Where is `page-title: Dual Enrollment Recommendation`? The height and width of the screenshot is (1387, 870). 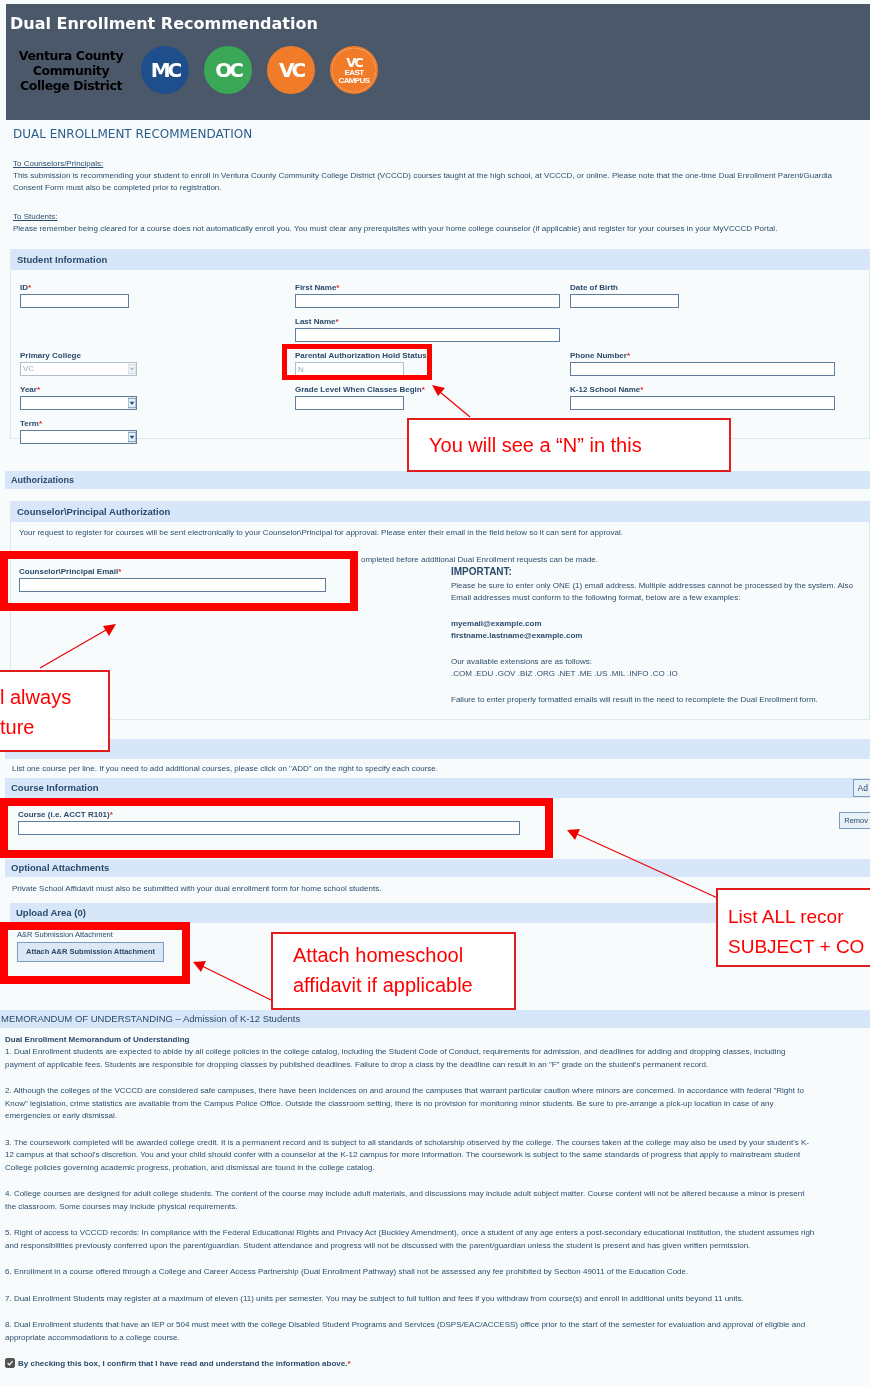 page-title: Dual Enrollment Recommendation is located at coordinates (164, 23).